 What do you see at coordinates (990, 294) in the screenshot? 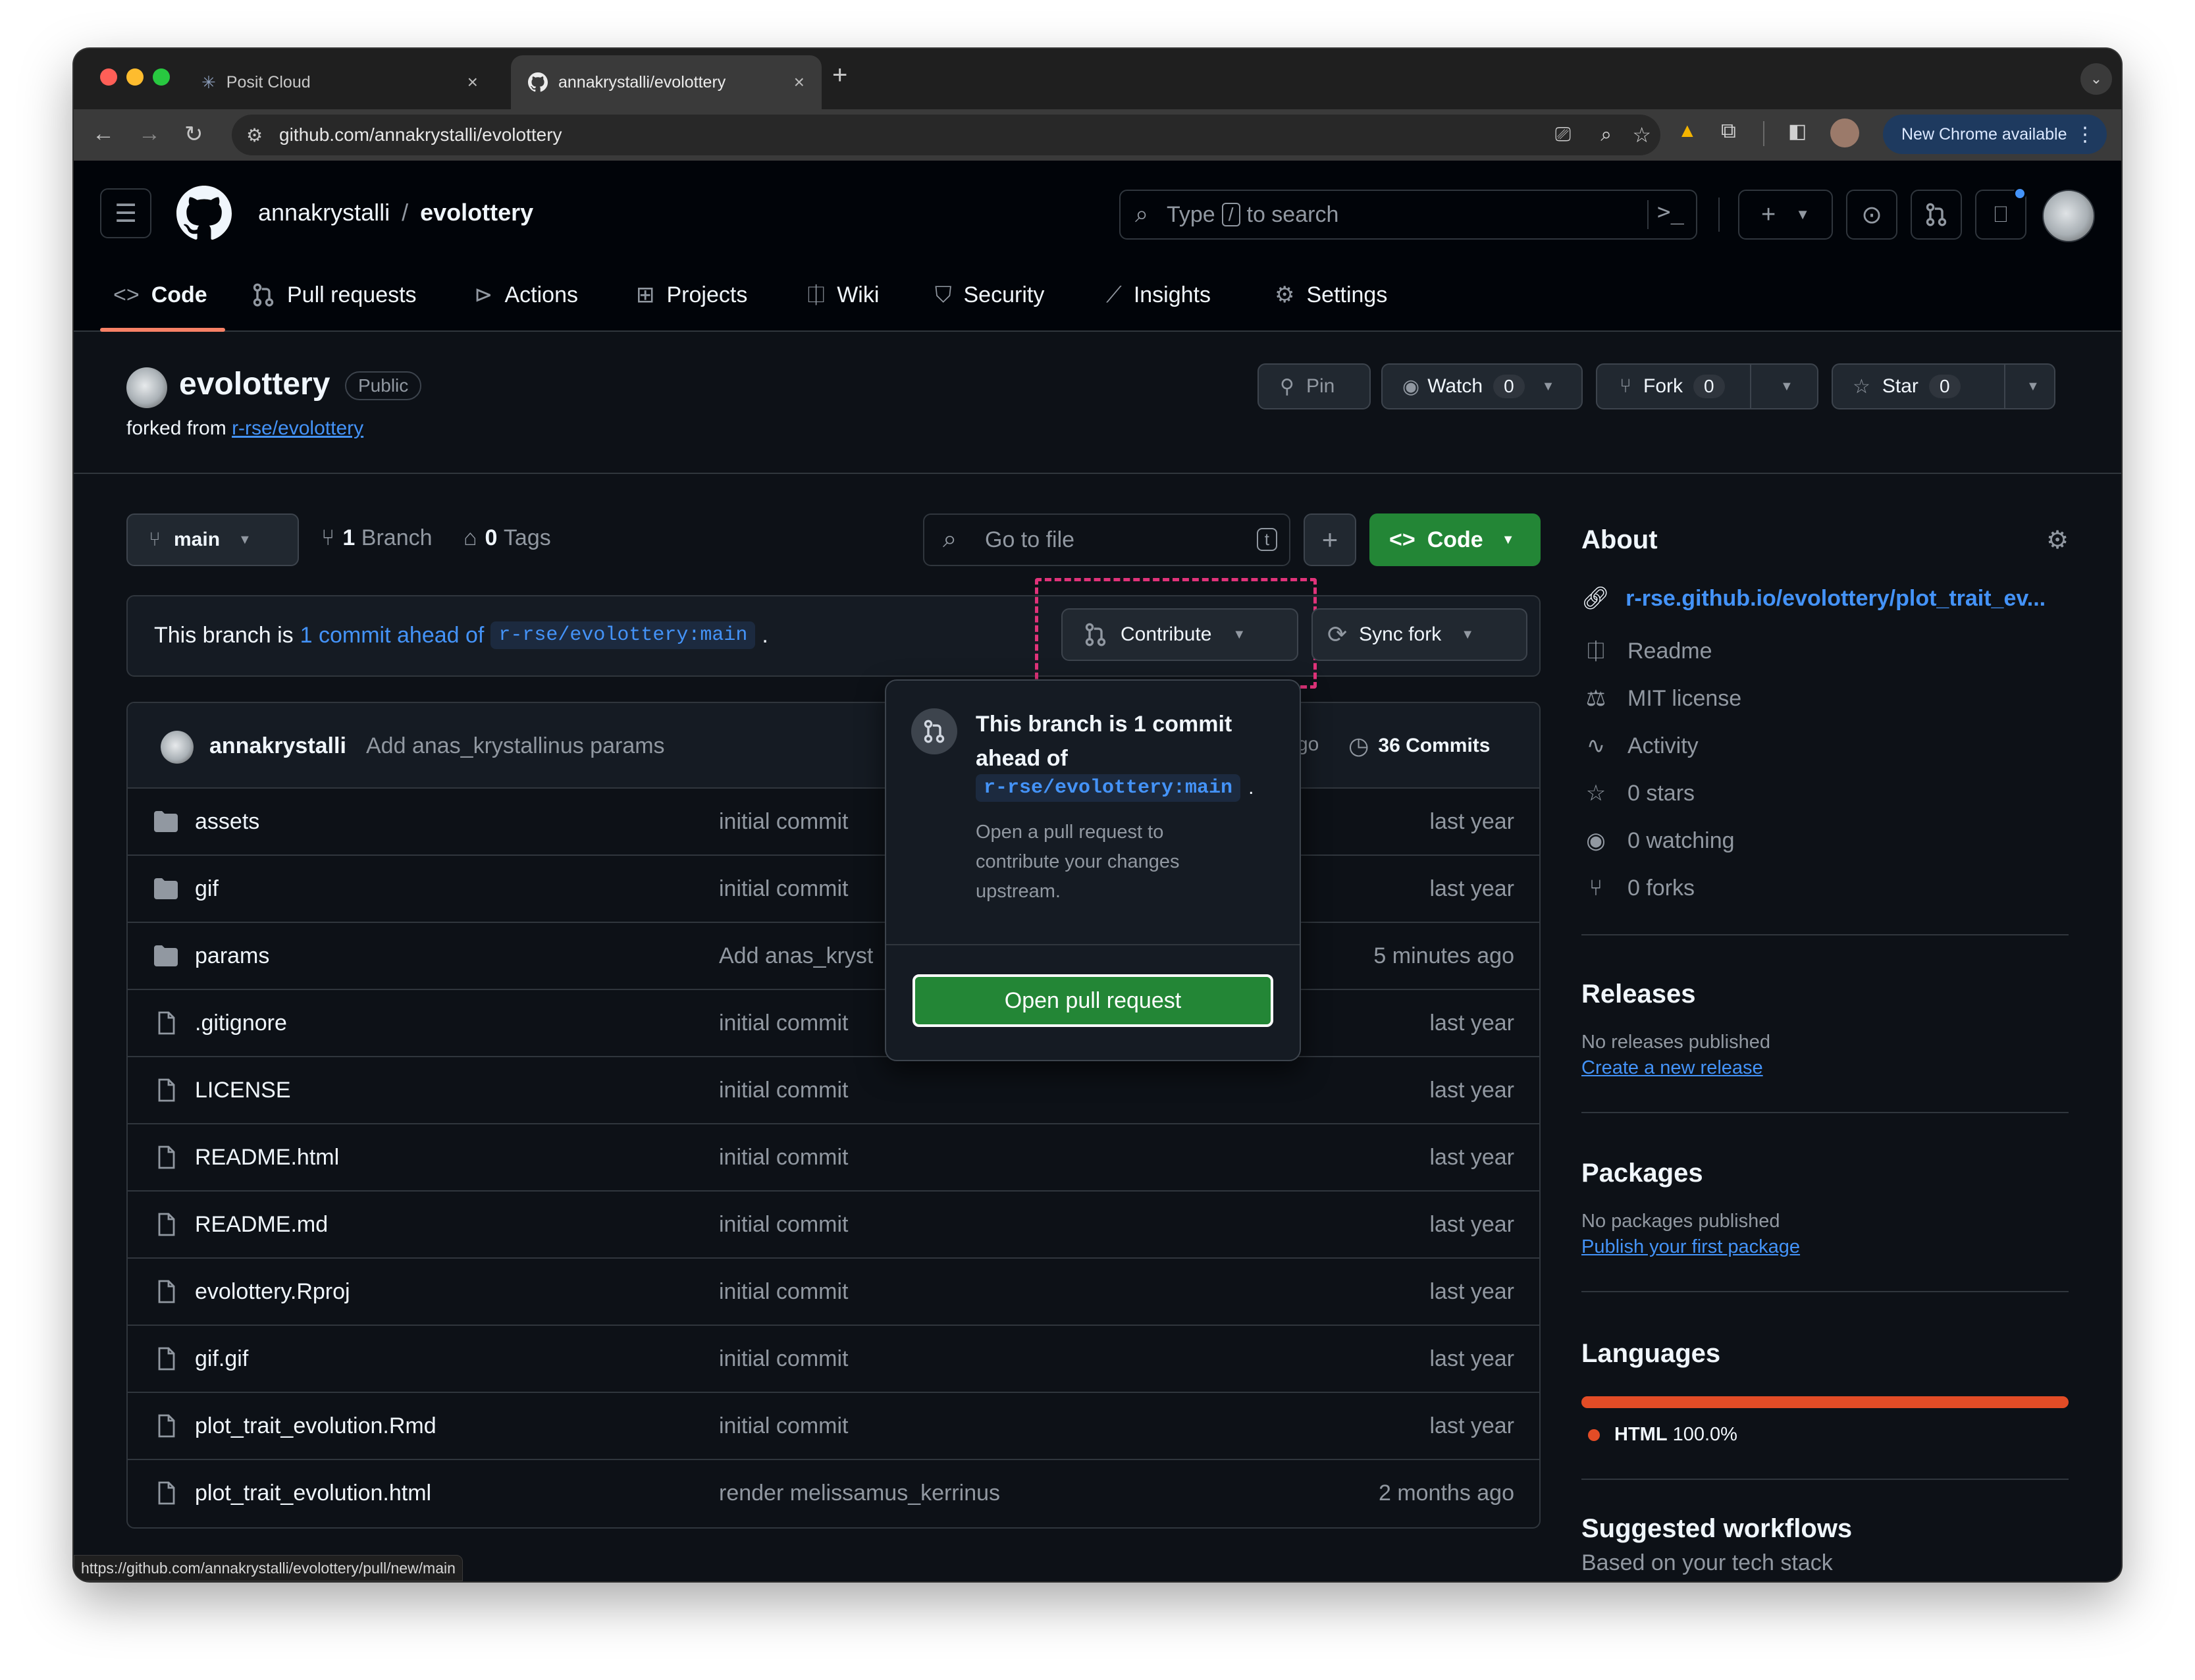
I see `tab-security: ⛉ Security` at bounding box center [990, 294].